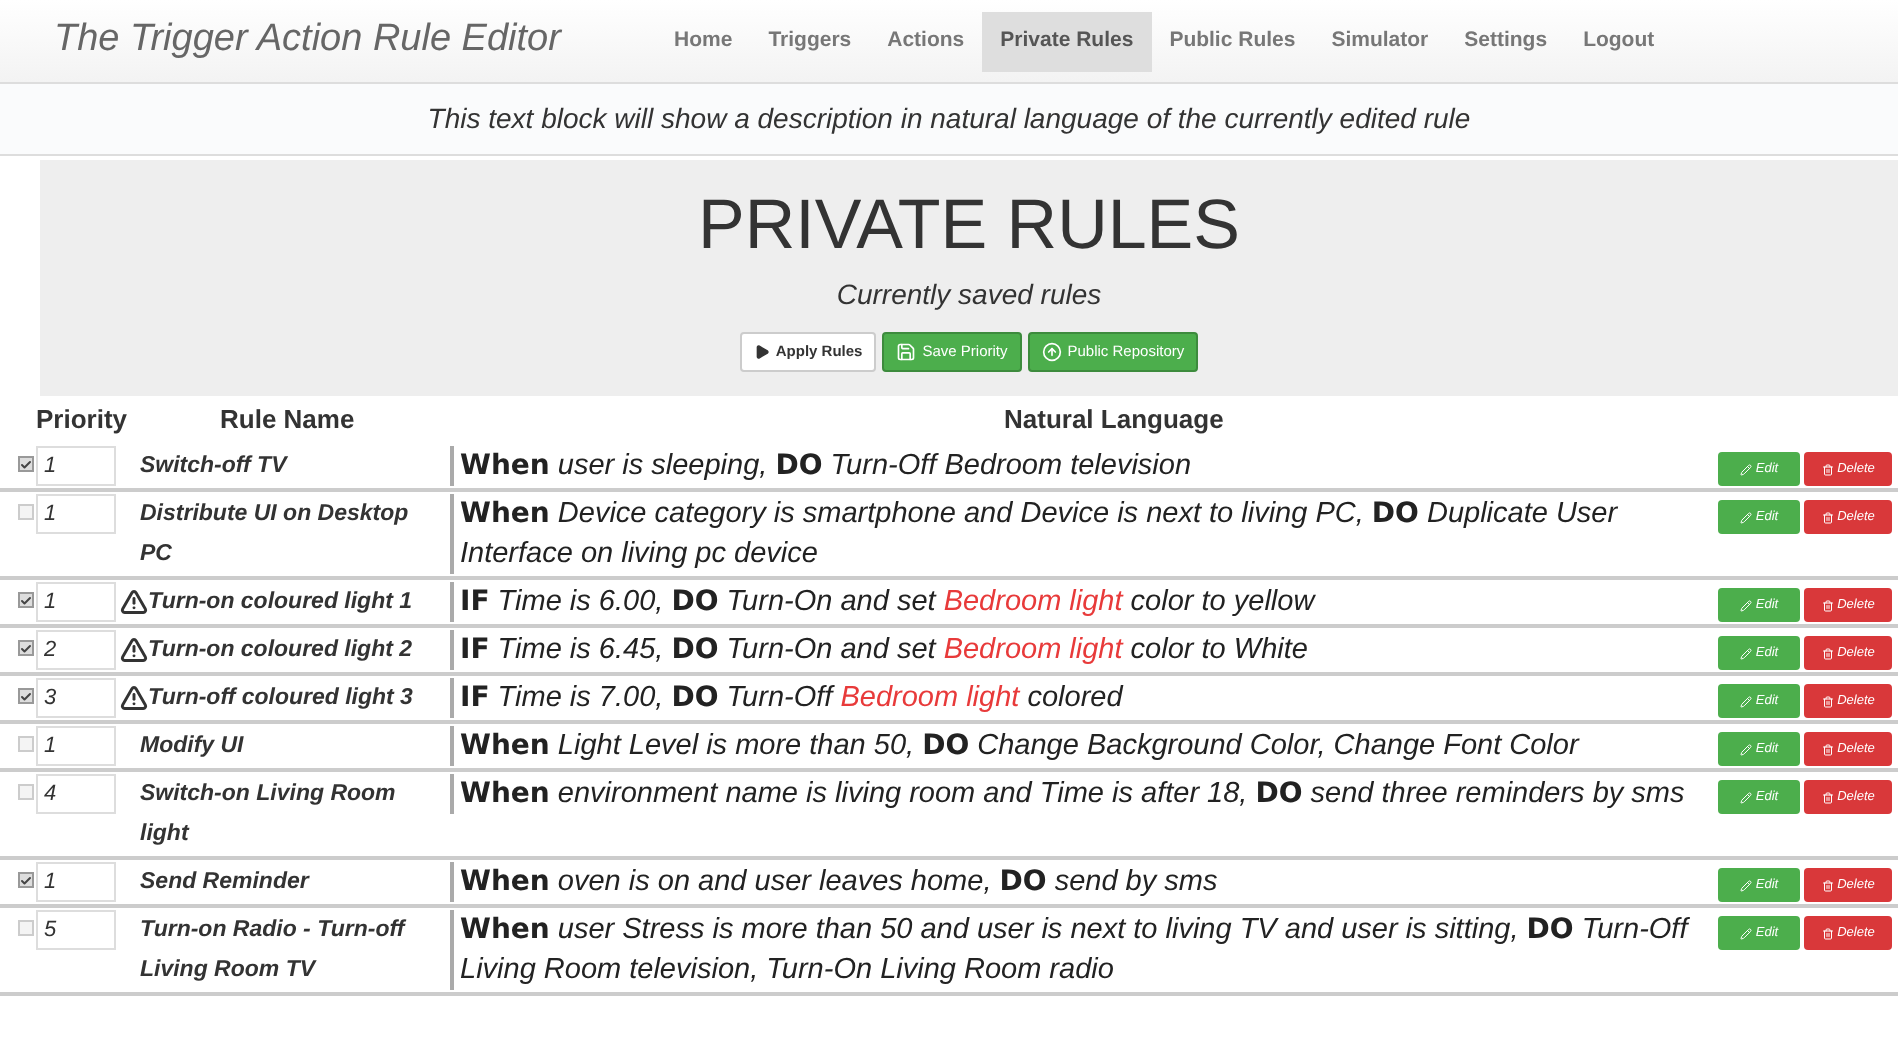 Image resolution: width=1898 pixels, height=1054 pixels. Describe the element at coordinates (1506, 41) in the screenshot. I see `nav-link: Settings` at that location.